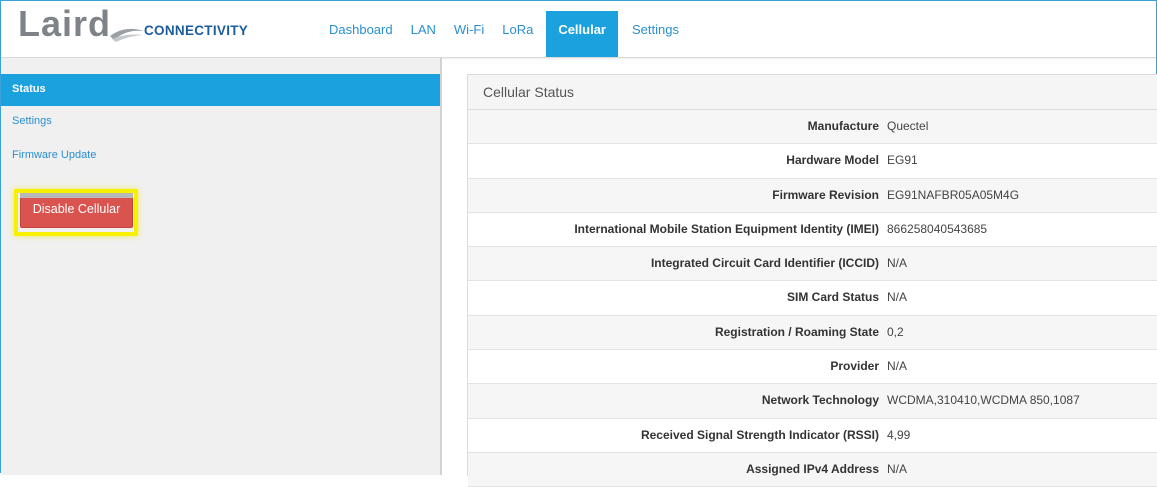  Describe the element at coordinates (983, 400) in the screenshot. I see `row-value: WCDMA,310410,WCDMA 850,1087` at that location.